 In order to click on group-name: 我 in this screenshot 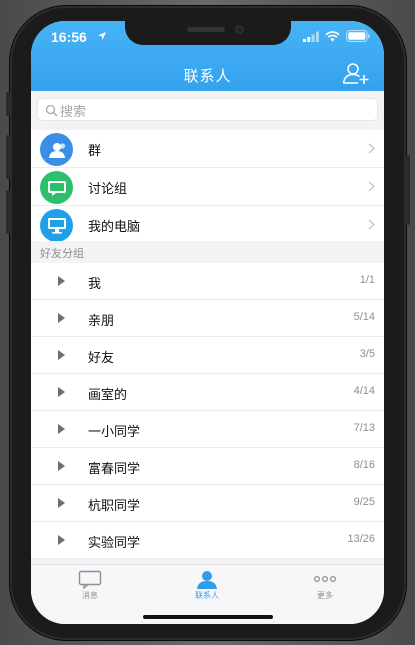, I will do `click(95, 284)`.